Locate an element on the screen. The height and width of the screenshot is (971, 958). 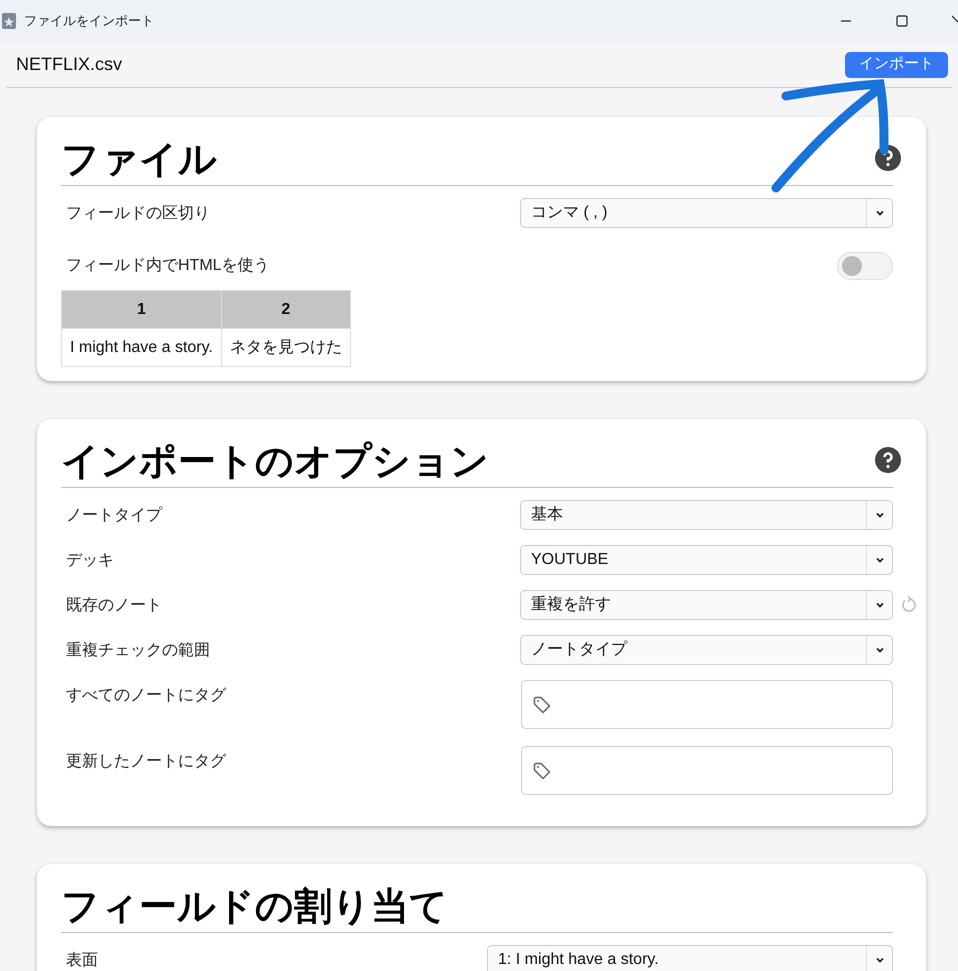
field-label: フィールドの区切り is located at coordinates (138, 214).